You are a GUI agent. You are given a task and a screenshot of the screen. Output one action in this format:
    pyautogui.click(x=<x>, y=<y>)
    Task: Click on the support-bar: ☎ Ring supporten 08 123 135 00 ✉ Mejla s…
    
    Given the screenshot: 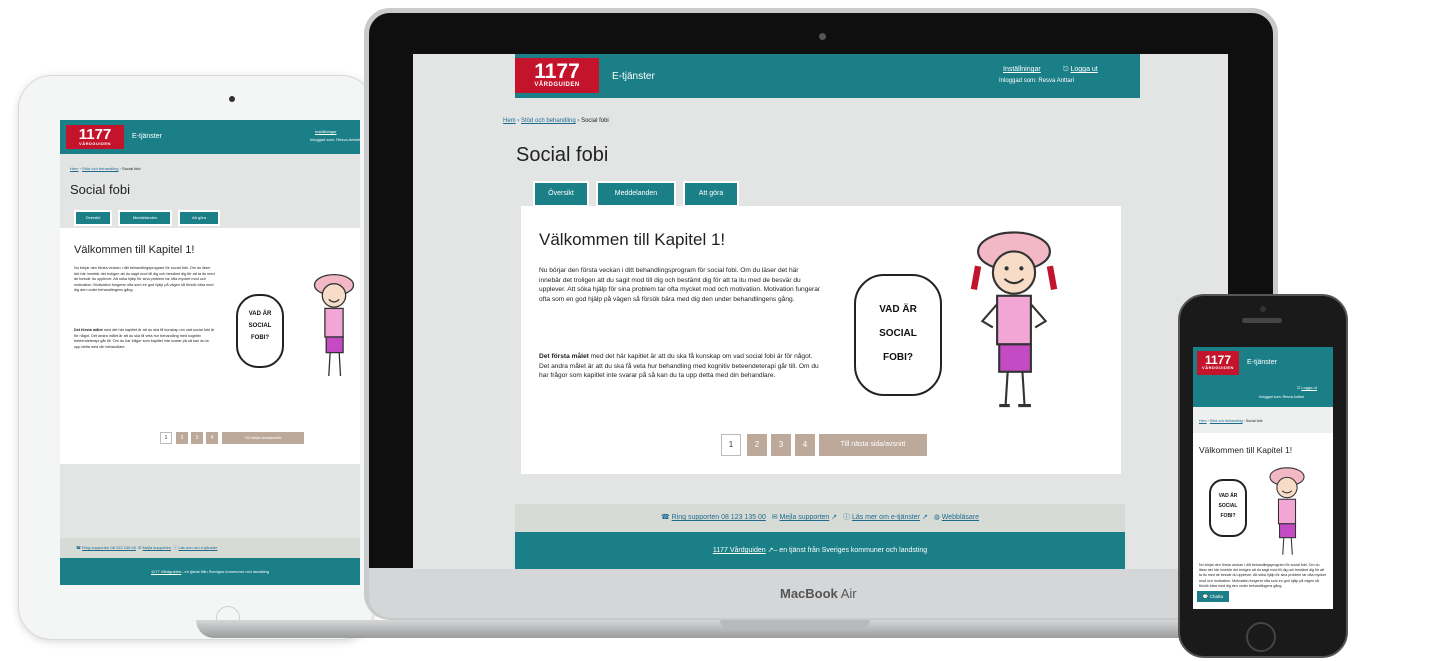 What is the action you would take?
    pyautogui.click(x=820, y=518)
    